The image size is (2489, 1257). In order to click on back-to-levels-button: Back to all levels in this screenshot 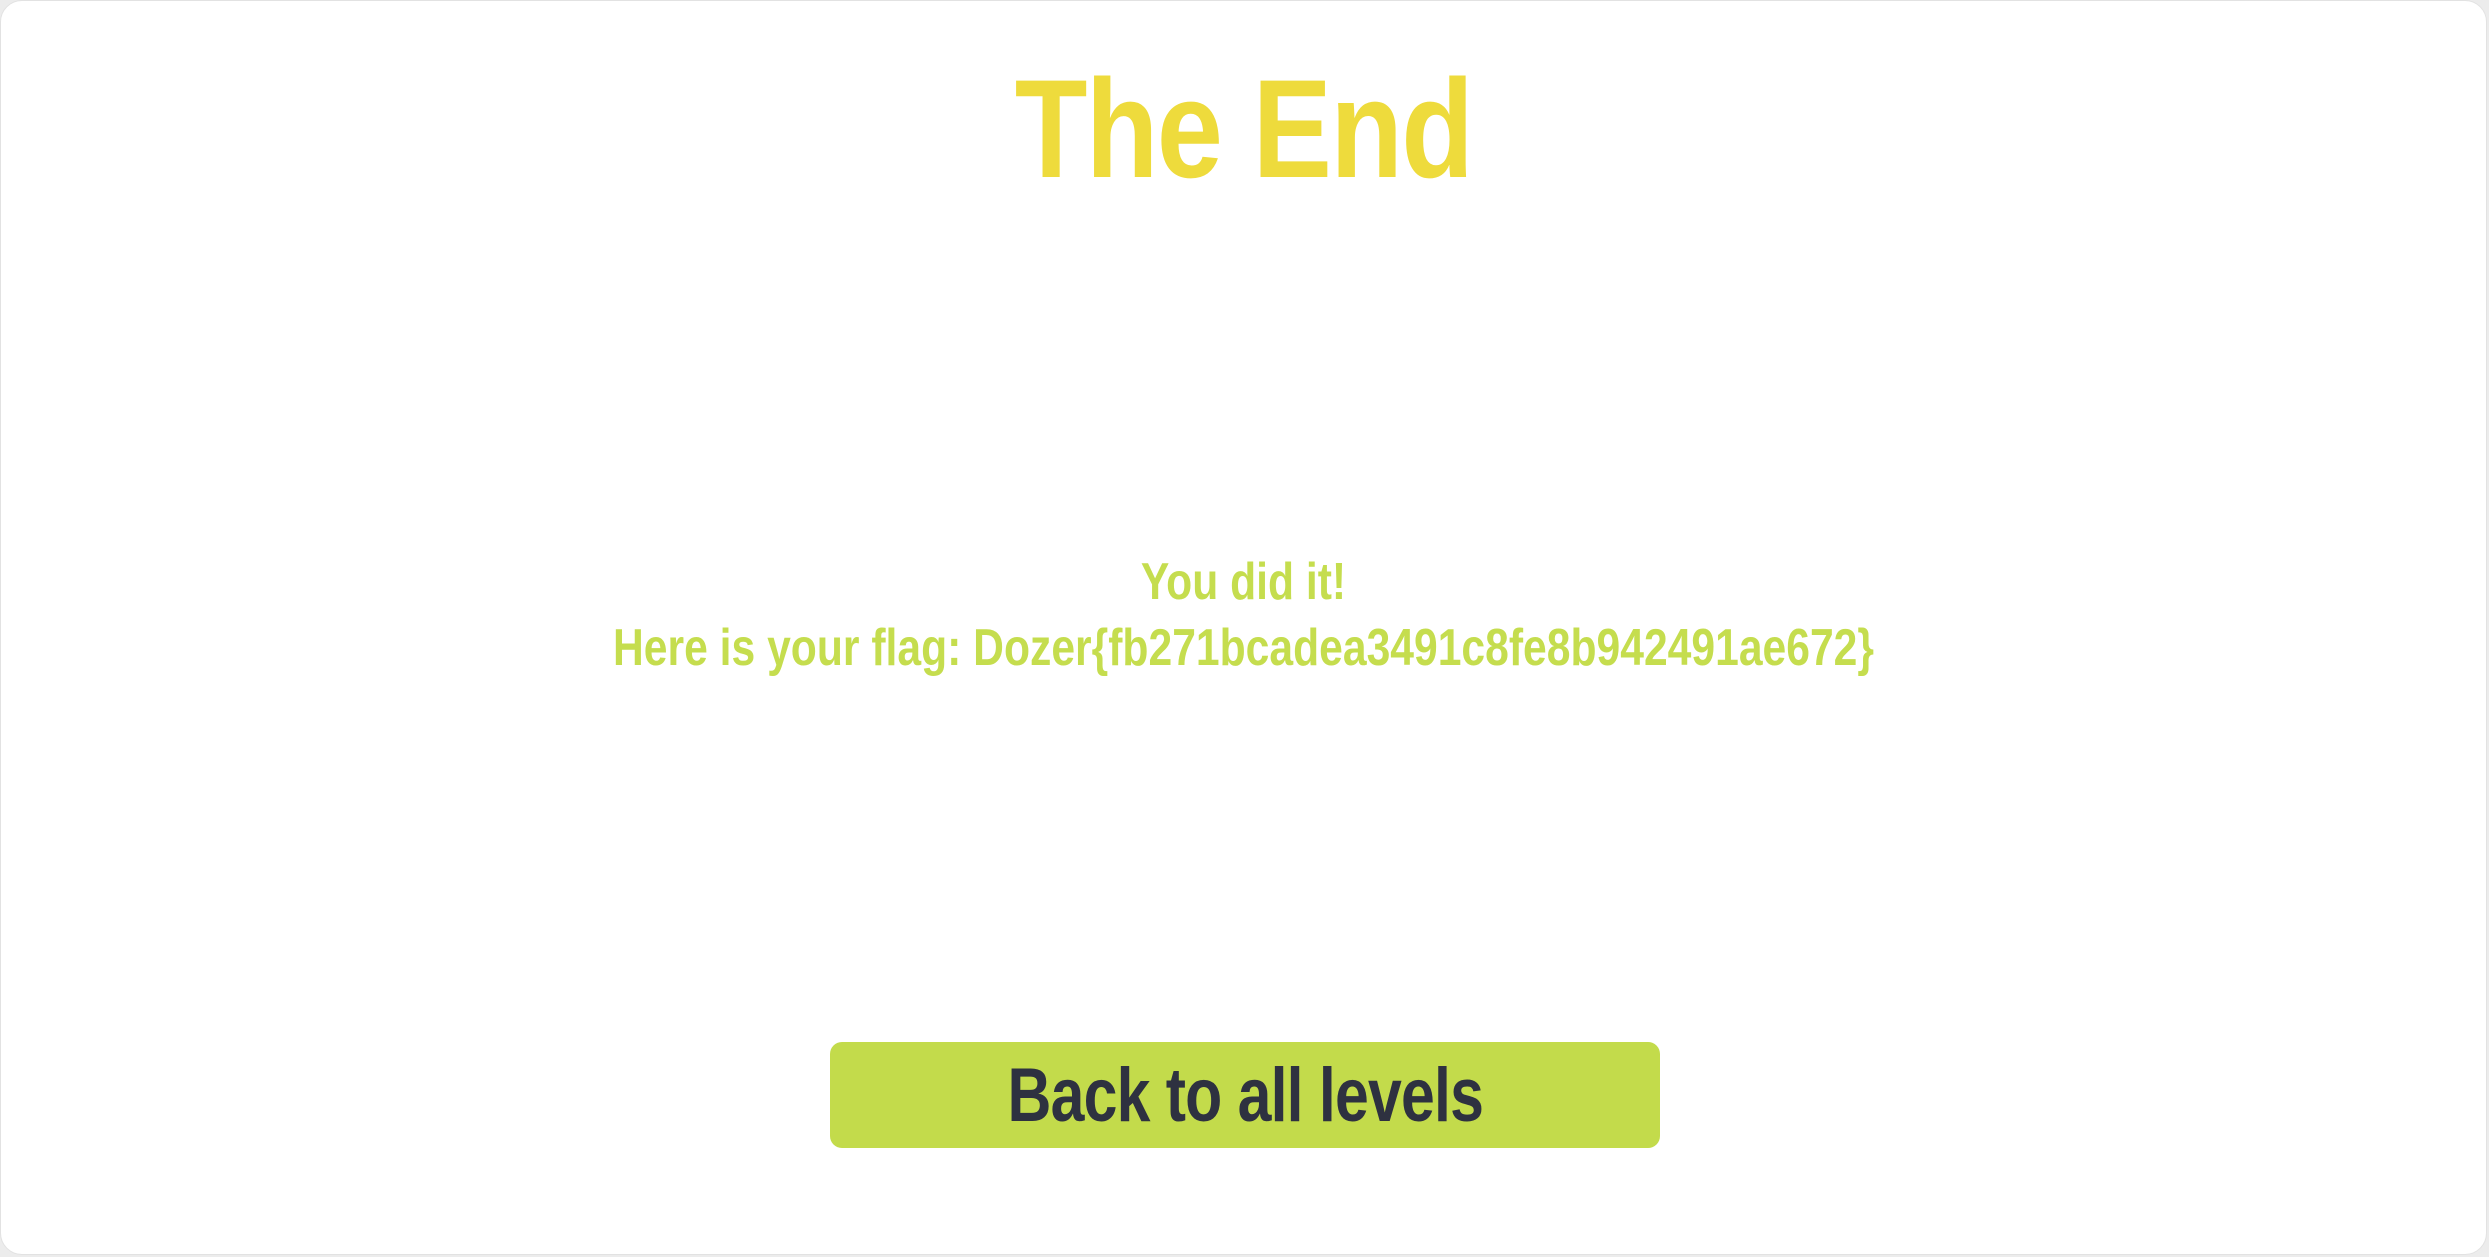, I will do `click(1245, 1095)`.